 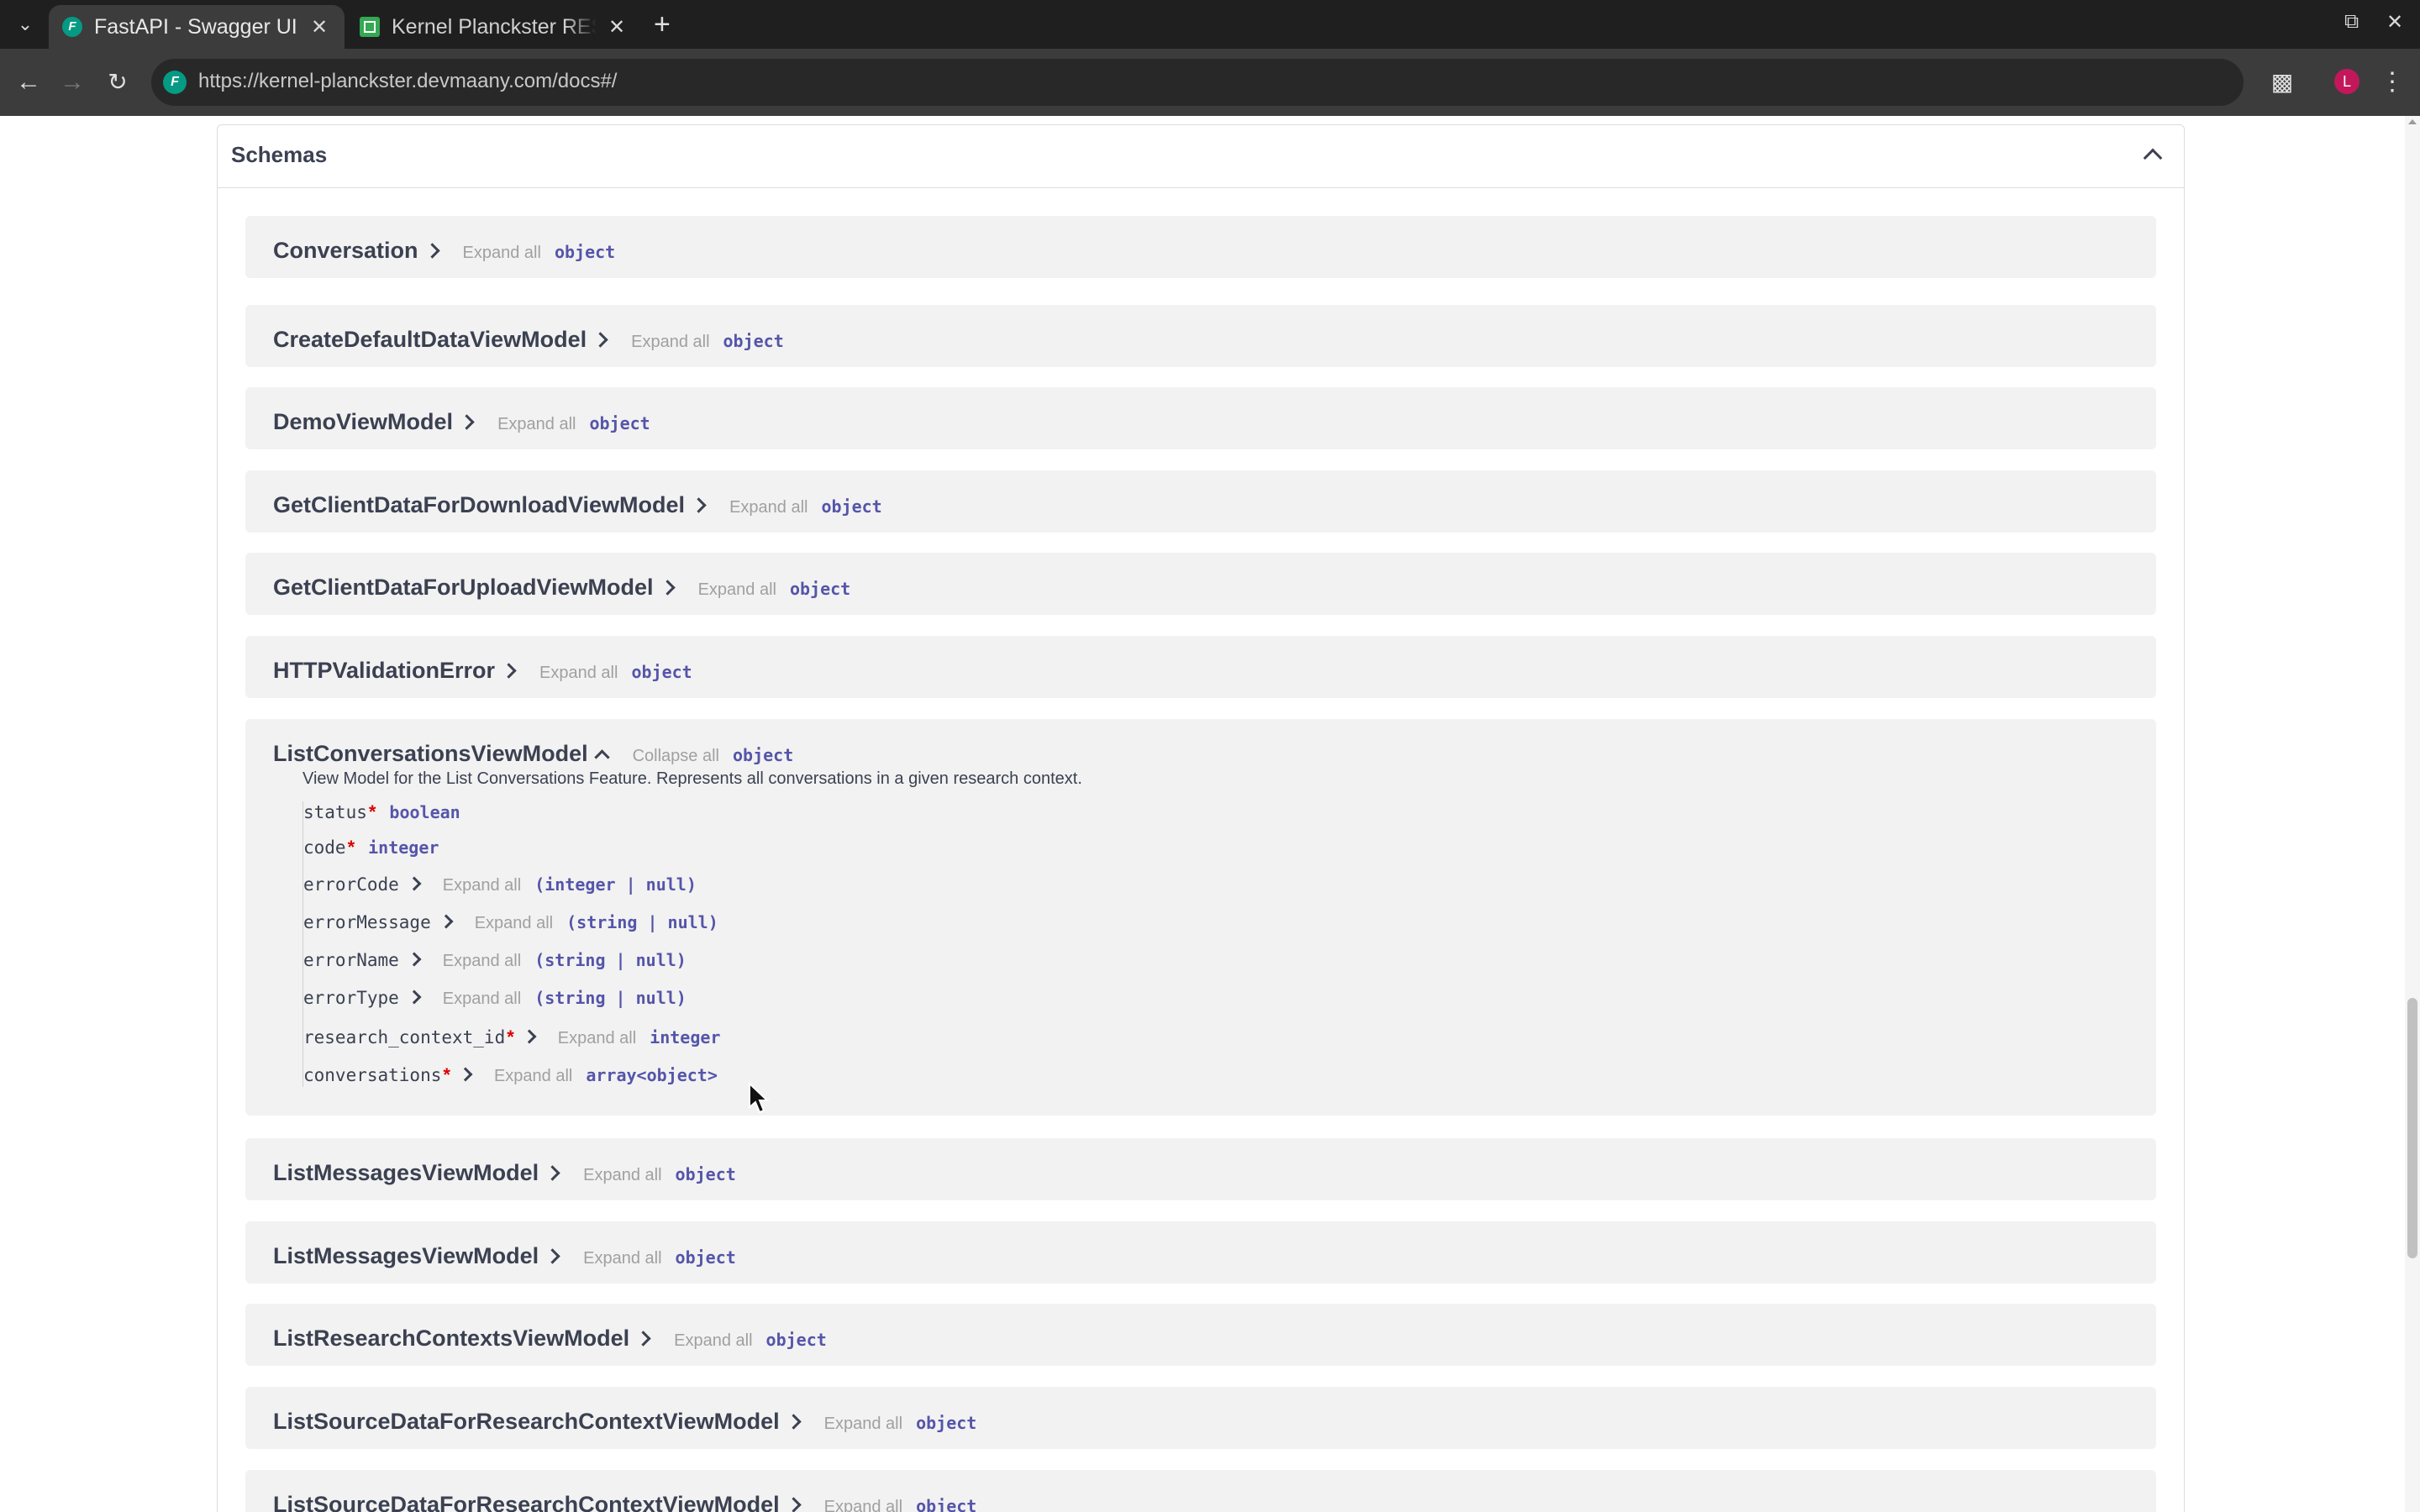 What do you see at coordinates (197, 27) in the screenshot?
I see `tab-swagger-ui: F FastAPI - Swagger UI ✕` at bounding box center [197, 27].